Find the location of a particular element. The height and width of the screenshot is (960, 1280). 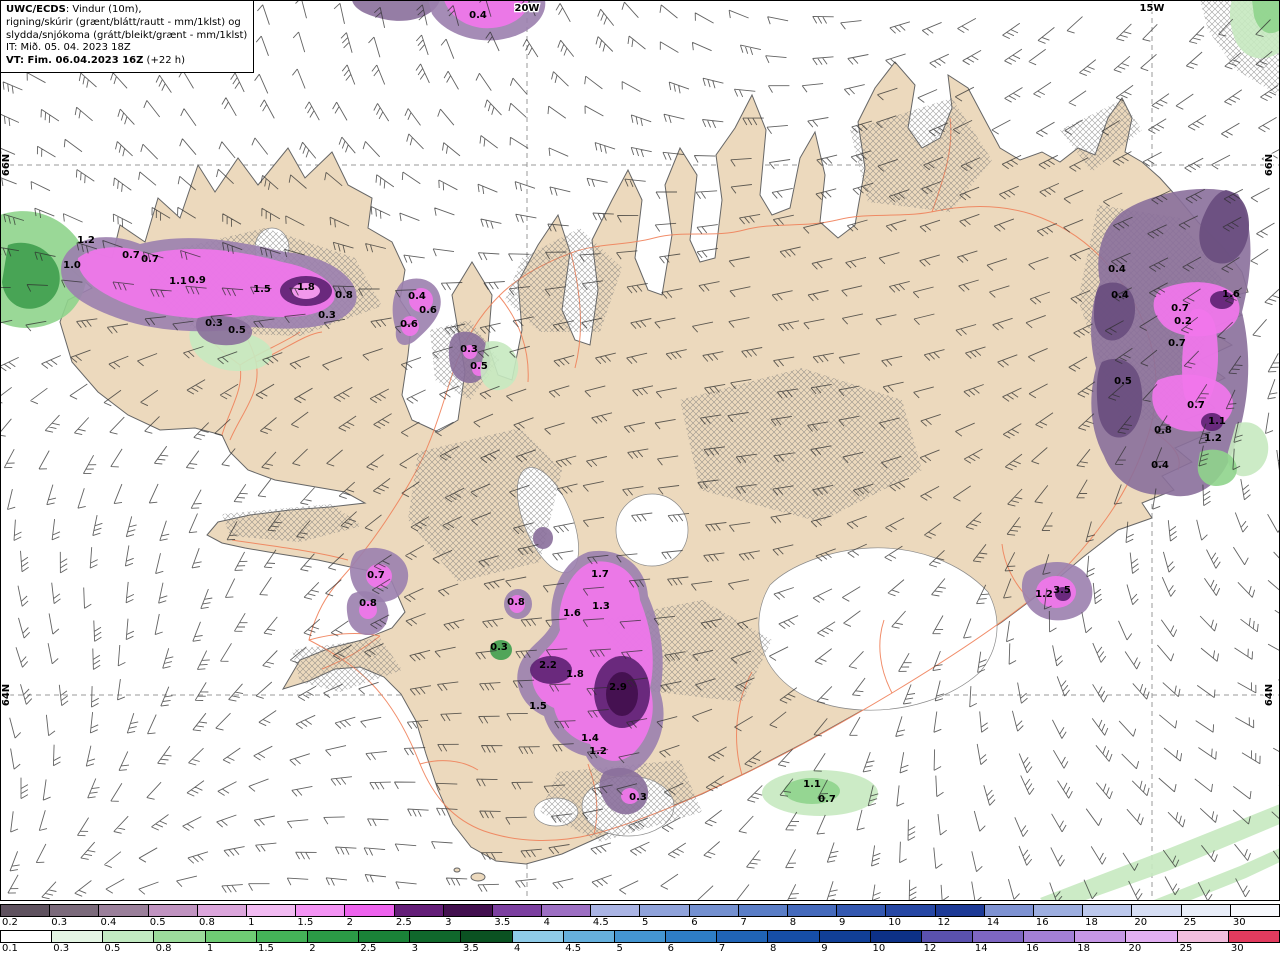

legend-tick-label: 0.1 is located at coordinates (10, 948).